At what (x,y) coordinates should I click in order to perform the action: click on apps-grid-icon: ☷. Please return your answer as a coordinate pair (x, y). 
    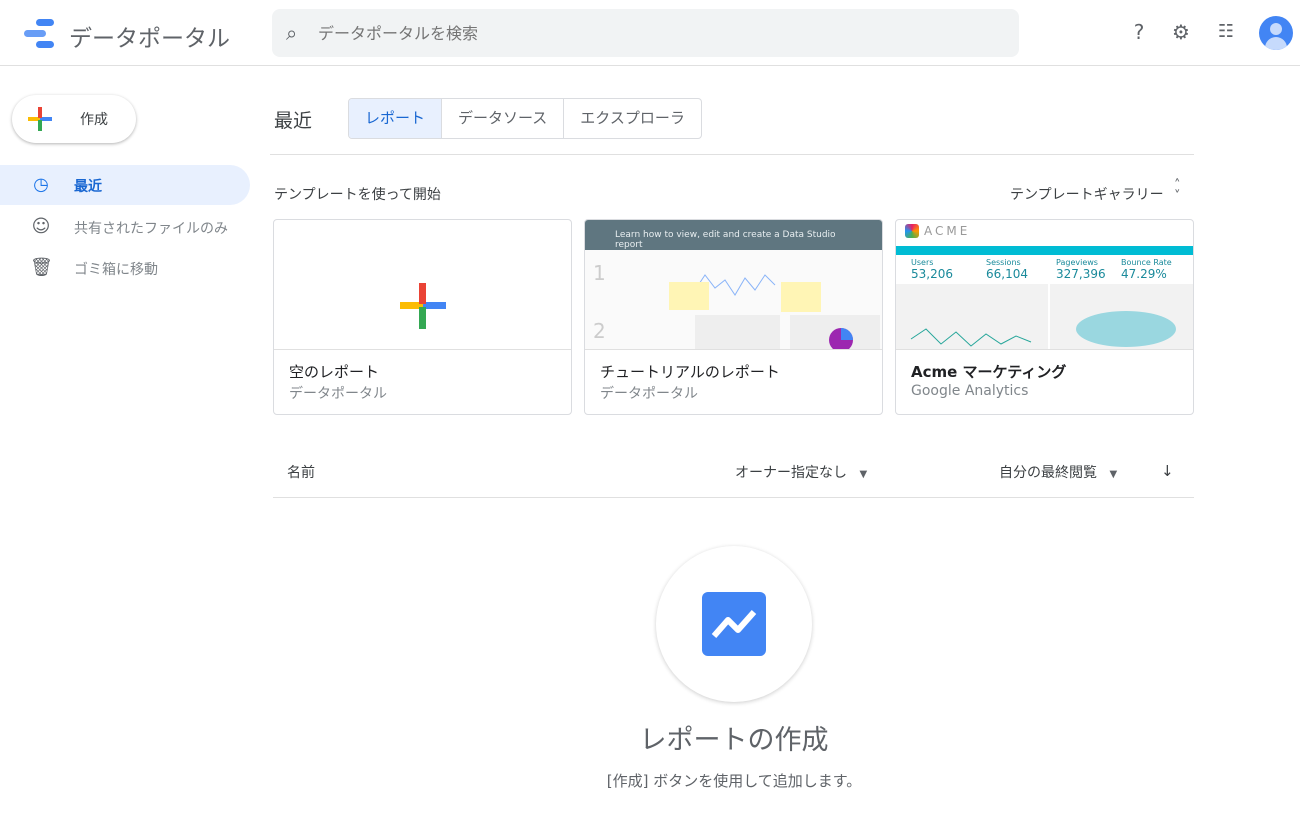
    Looking at the image, I should click on (1226, 32).